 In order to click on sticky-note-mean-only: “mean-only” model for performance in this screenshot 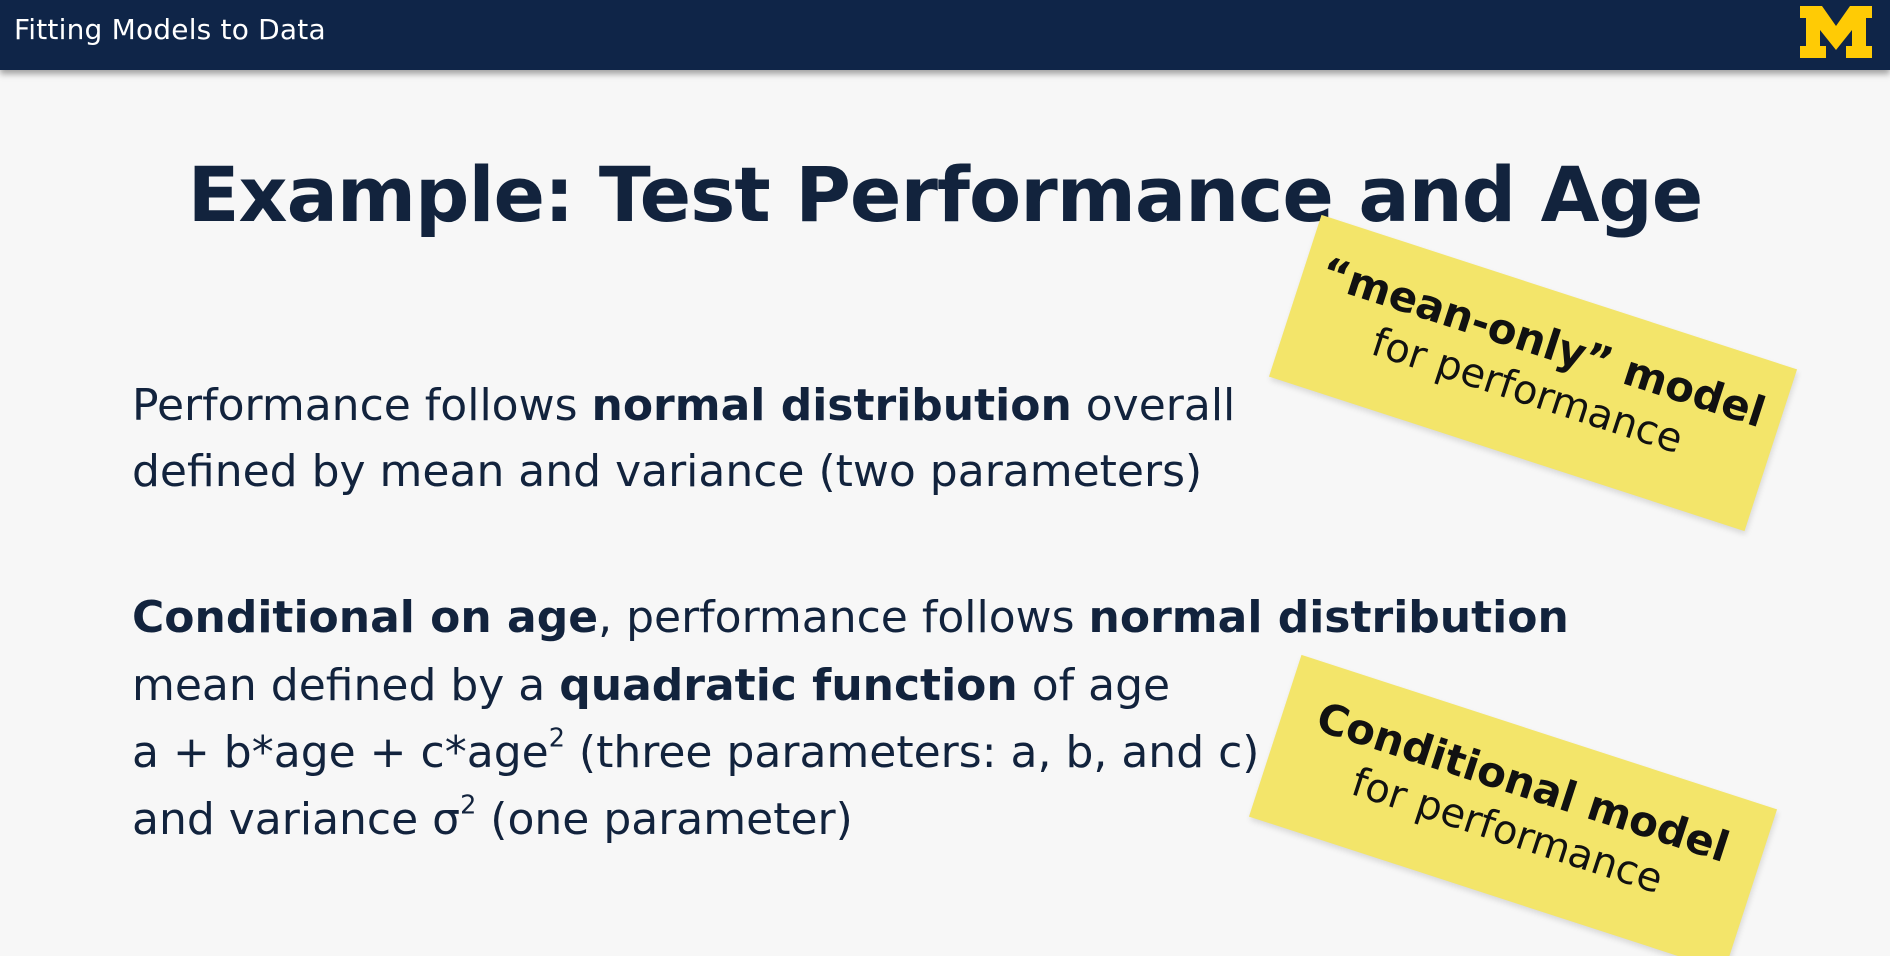, I will do `click(1533, 373)`.